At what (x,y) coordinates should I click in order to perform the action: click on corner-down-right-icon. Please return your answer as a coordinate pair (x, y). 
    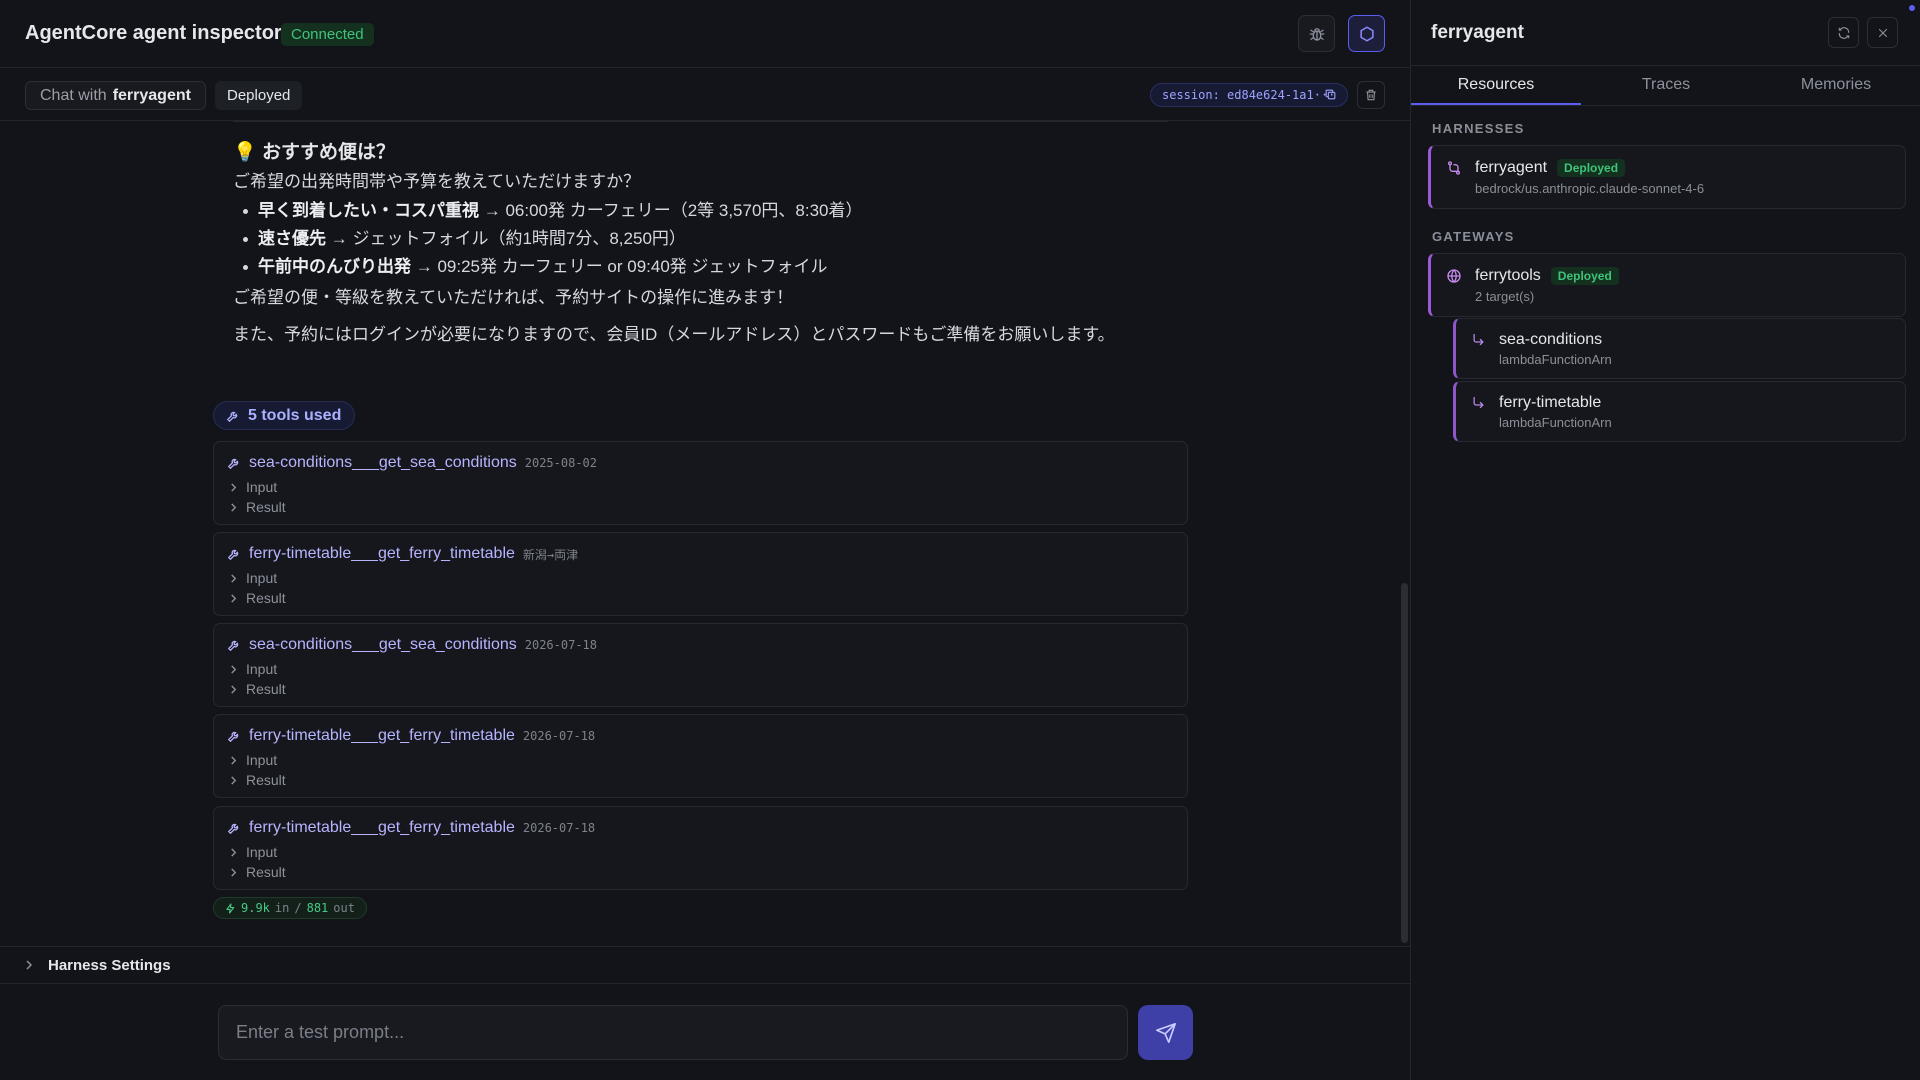
    Looking at the image, I should click on (1478, 402).